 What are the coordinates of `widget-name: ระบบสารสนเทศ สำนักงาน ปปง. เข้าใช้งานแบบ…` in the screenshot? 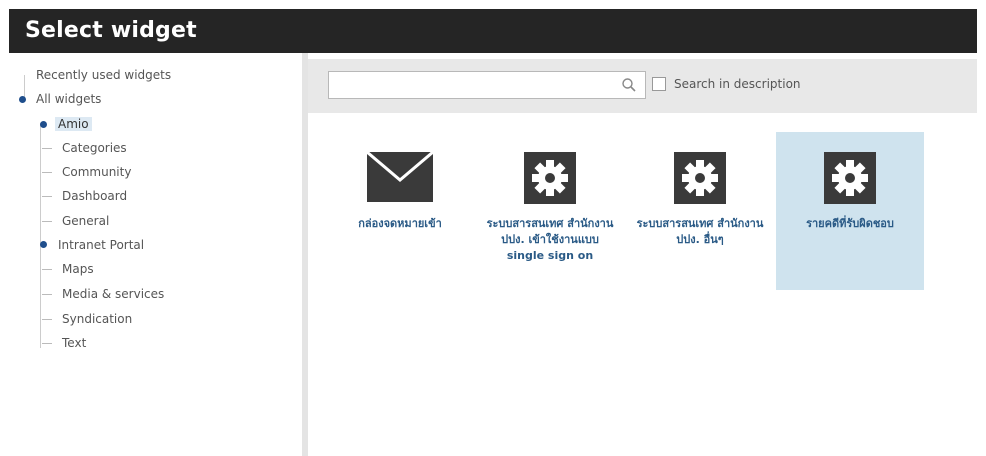 It's located at (550, 239).